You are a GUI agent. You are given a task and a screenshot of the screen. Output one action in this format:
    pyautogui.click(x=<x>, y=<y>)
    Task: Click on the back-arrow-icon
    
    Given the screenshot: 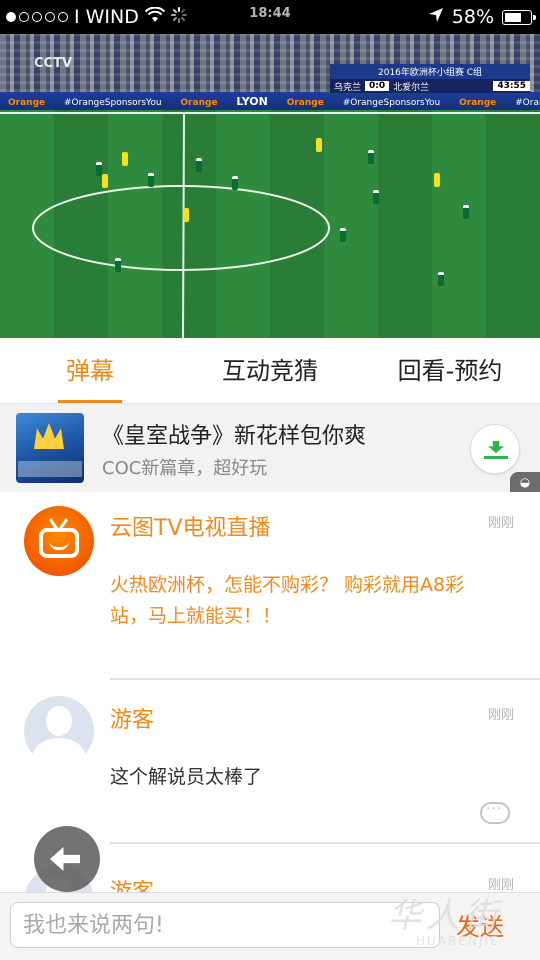 What is the action you would take?
    pyautogui.click(x=65, y=859)
    